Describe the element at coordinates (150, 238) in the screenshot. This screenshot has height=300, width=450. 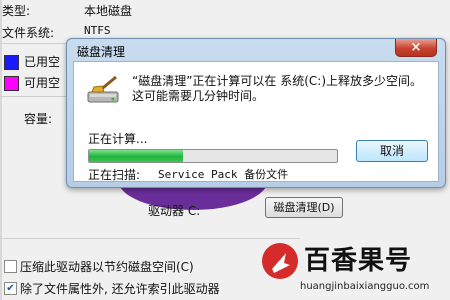
I see `divider` at that location.